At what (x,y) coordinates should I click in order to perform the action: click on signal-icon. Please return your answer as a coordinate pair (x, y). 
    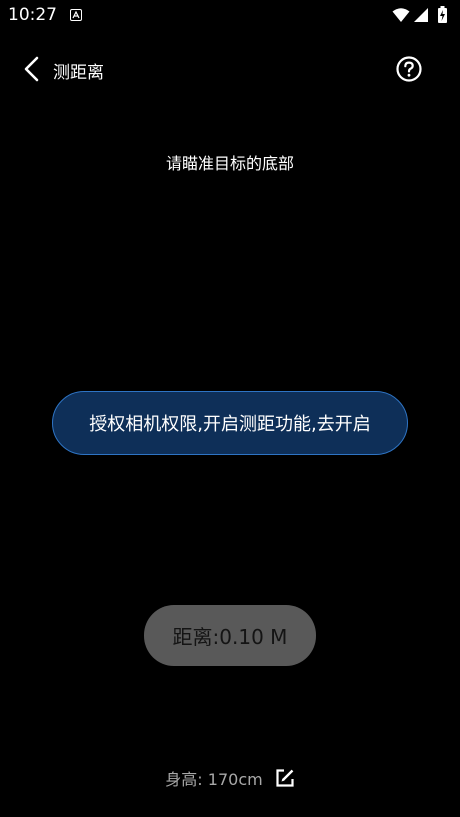
    Looking at the image, I should click on (421, 15).